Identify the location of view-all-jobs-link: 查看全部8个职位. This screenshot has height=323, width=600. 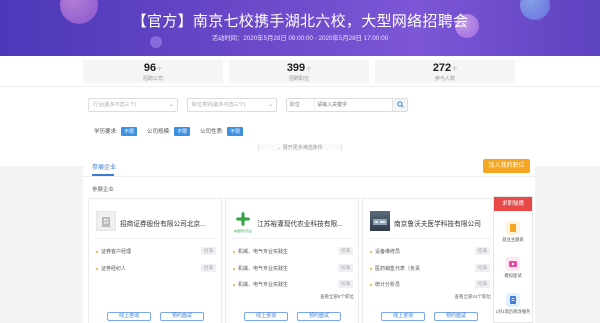
(337, 297).